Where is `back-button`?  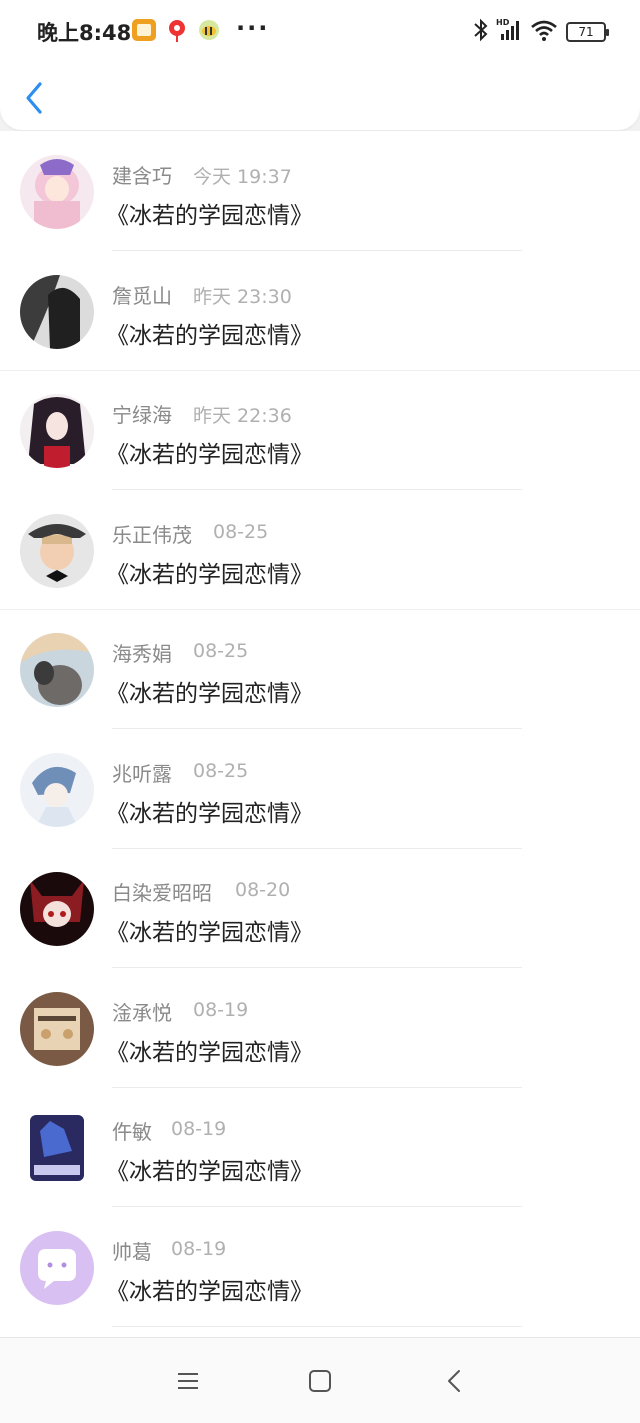
back-button is located at coordinates (35, 98).